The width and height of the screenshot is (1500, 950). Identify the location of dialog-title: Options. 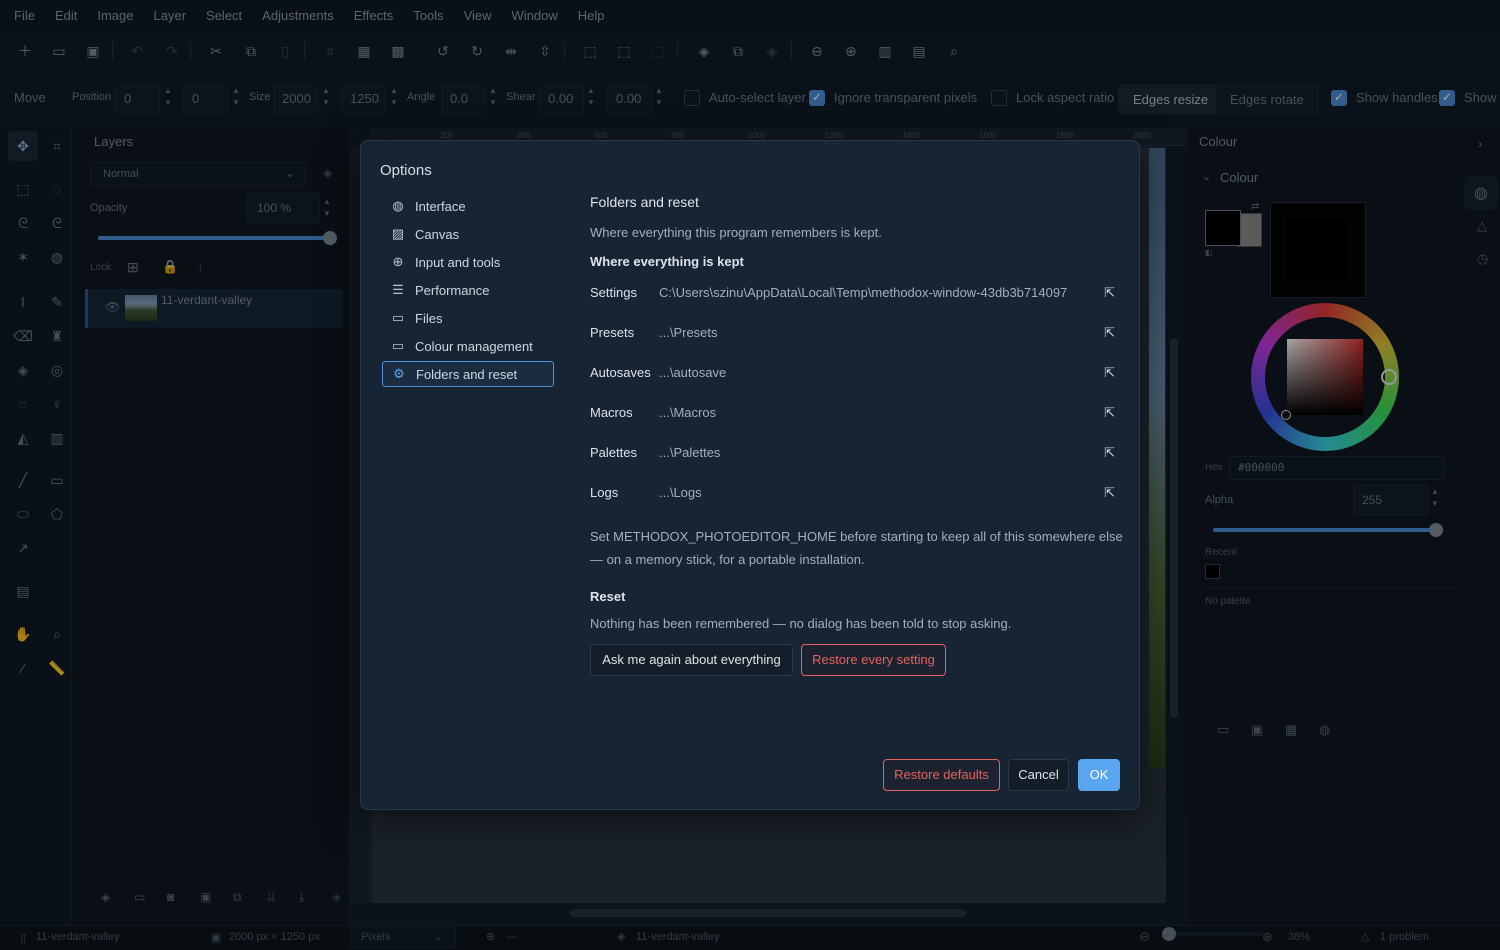
(406, 170).